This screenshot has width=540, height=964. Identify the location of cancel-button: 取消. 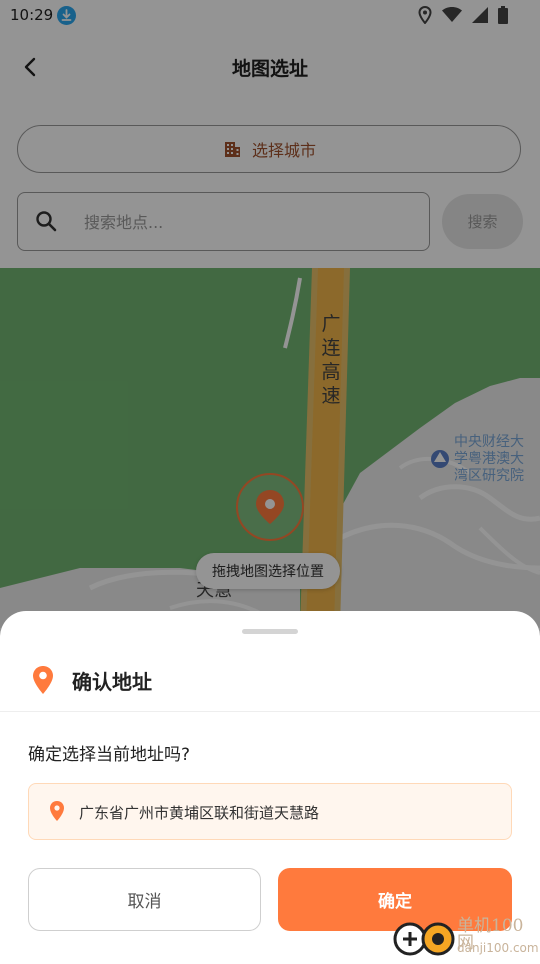
(144, 899).